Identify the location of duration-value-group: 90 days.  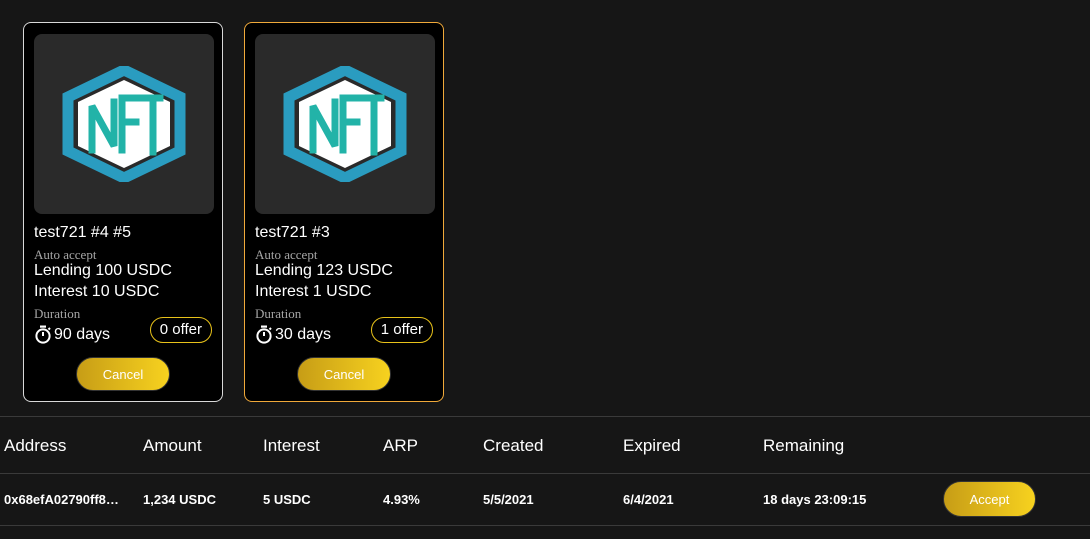
(72, 334).